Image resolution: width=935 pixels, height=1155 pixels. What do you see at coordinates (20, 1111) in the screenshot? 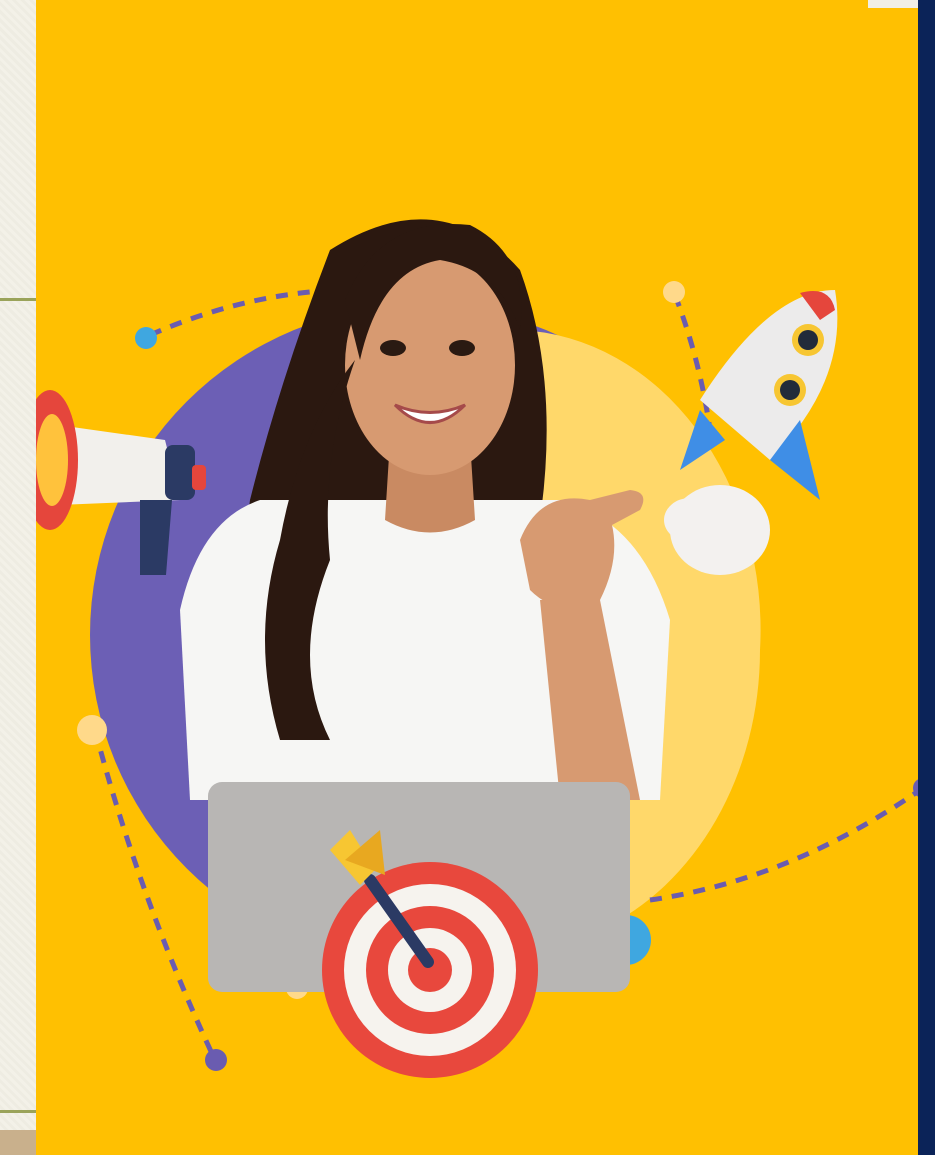
I see `divider-line-bottom` at bounding box center [20, 1111].